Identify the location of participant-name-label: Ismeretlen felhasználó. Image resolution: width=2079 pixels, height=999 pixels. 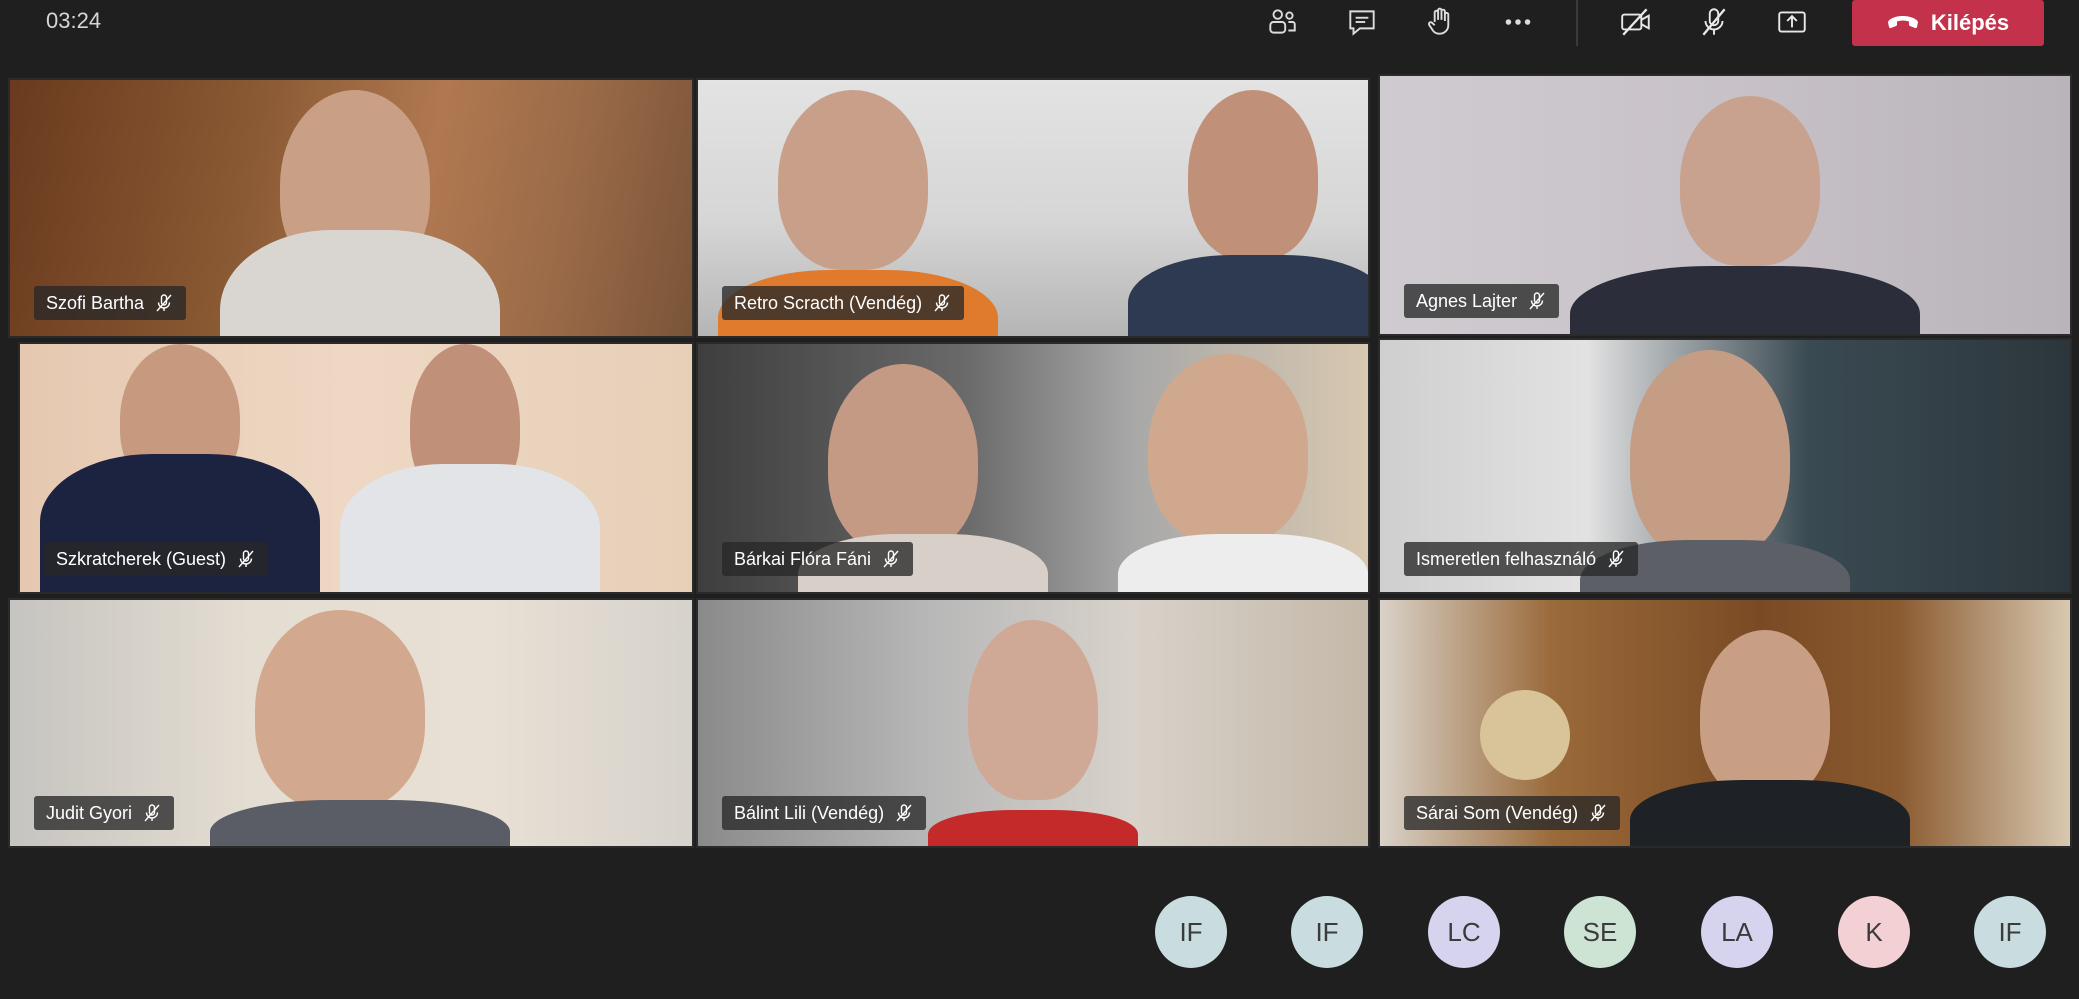
(1521, 559).